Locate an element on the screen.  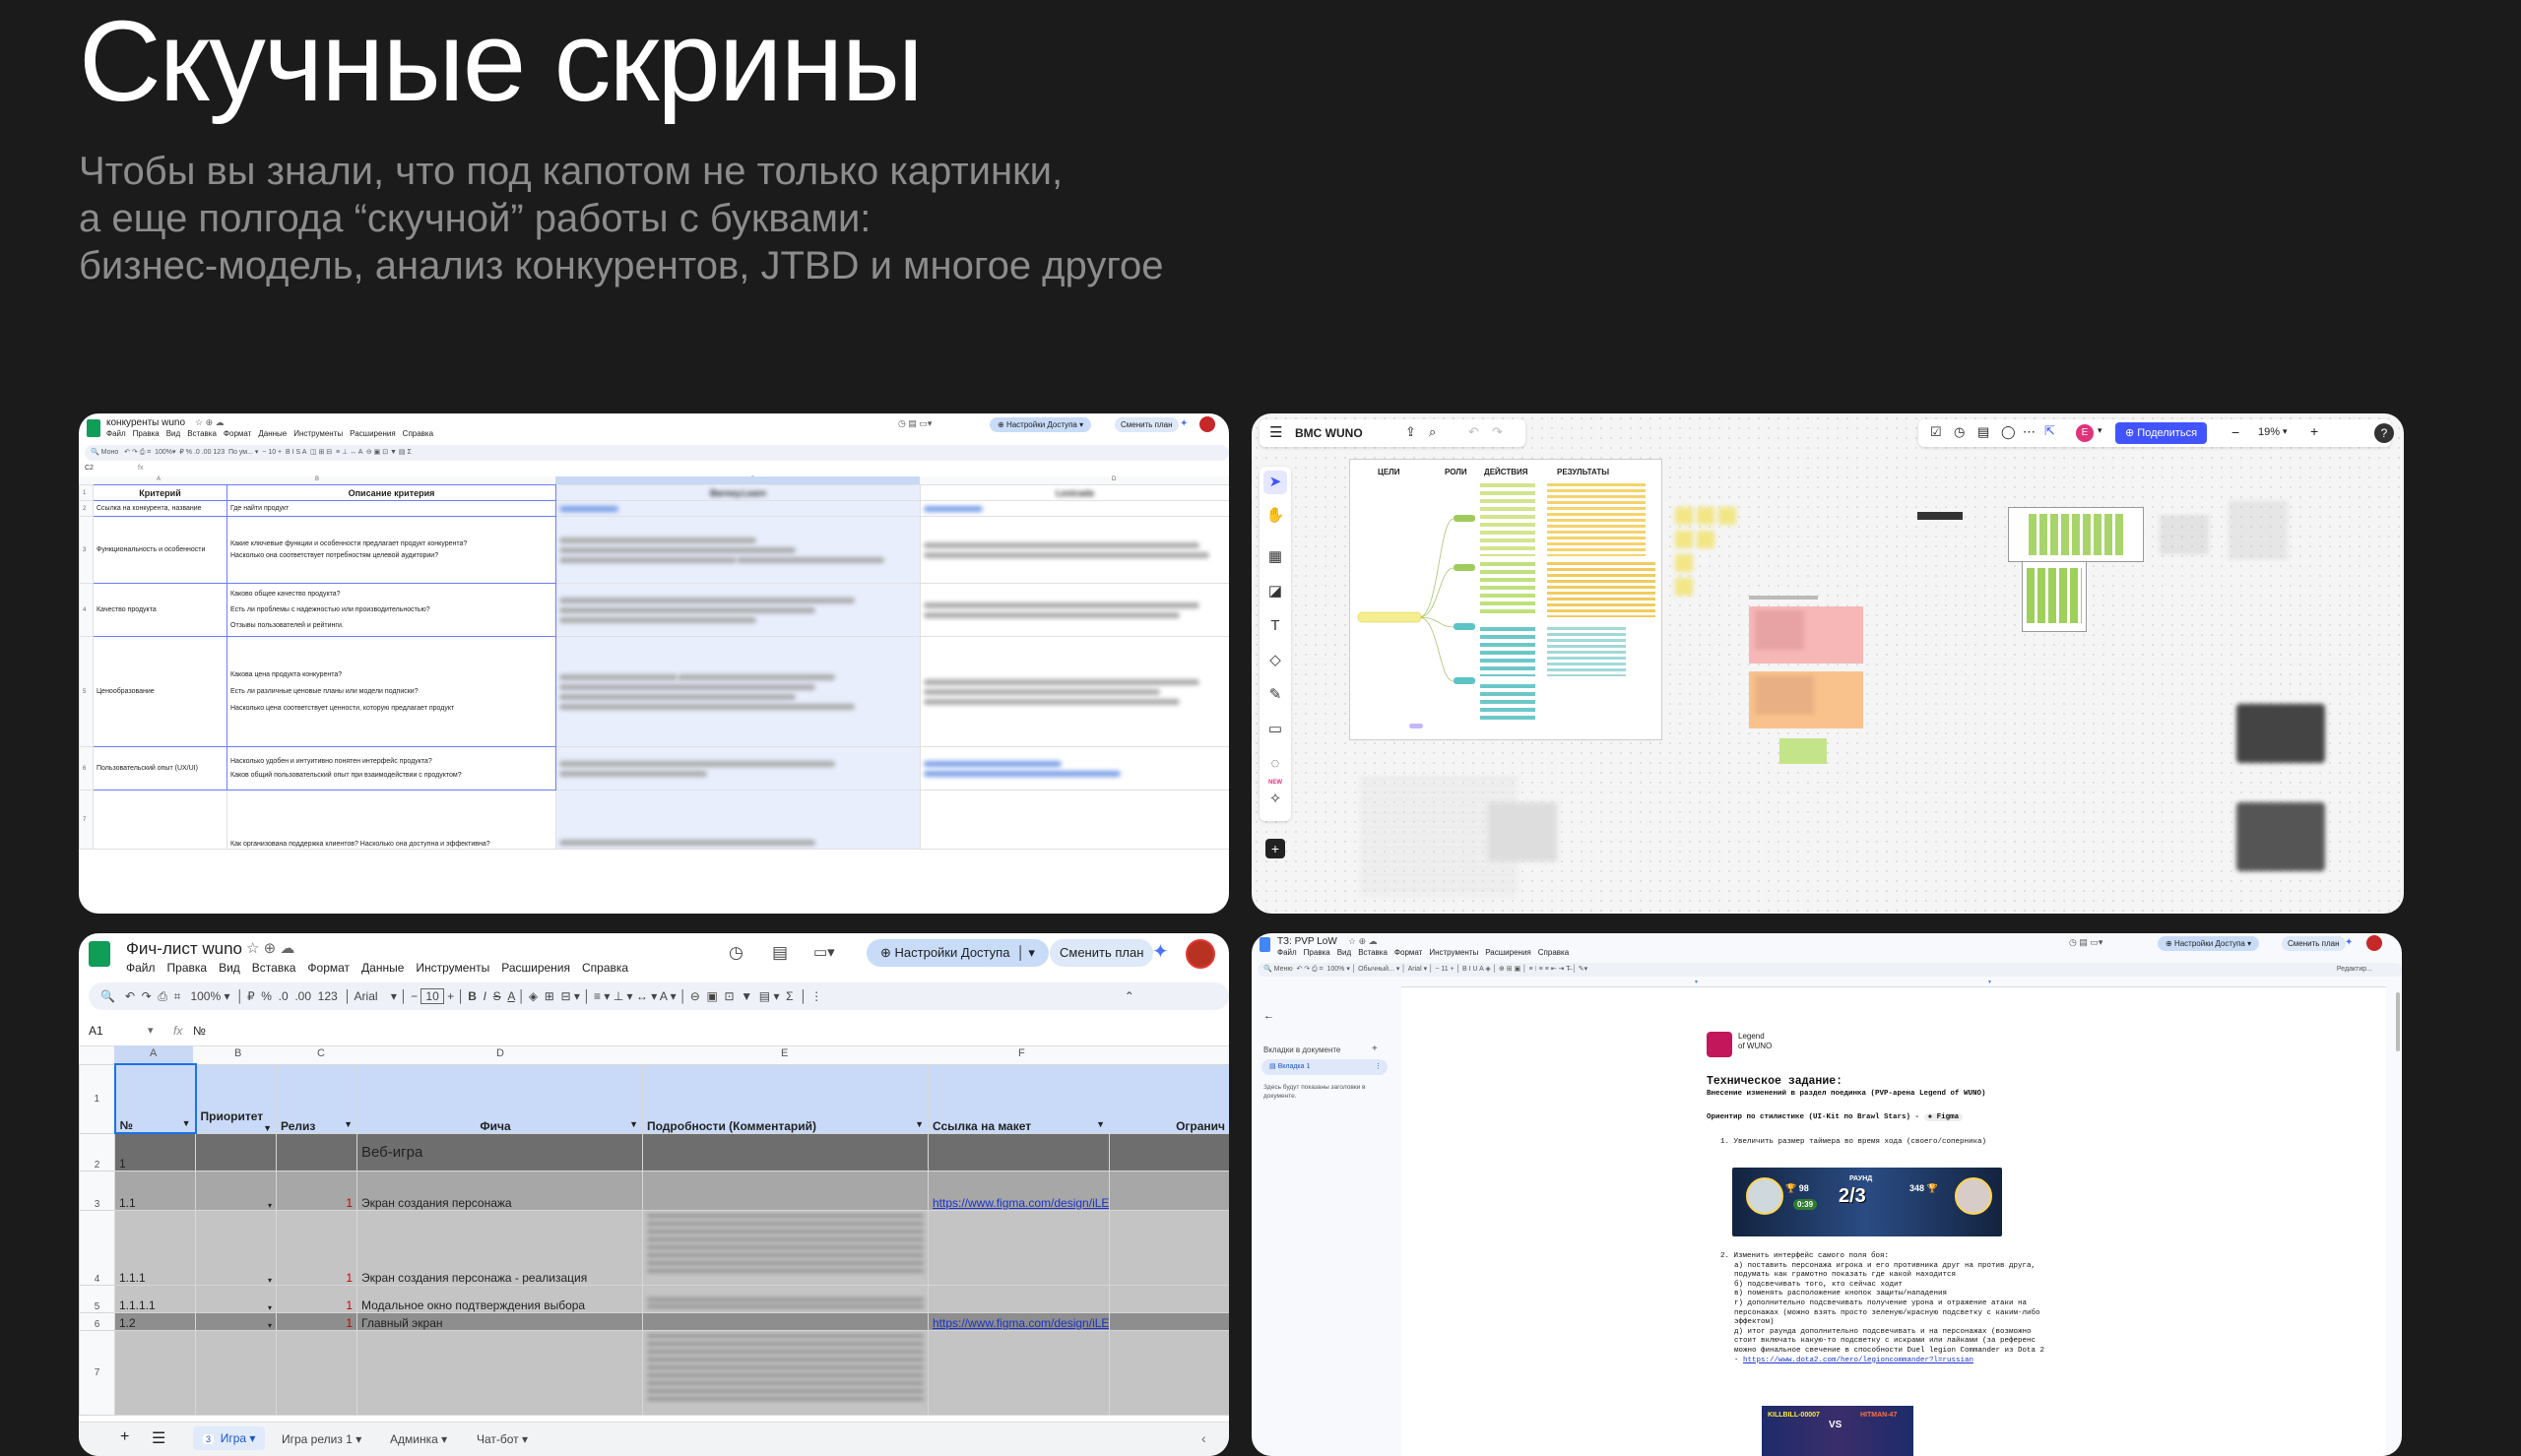
feature-cell: Модальное окно подтверждения выбора is located at coordinates (499, 1298).